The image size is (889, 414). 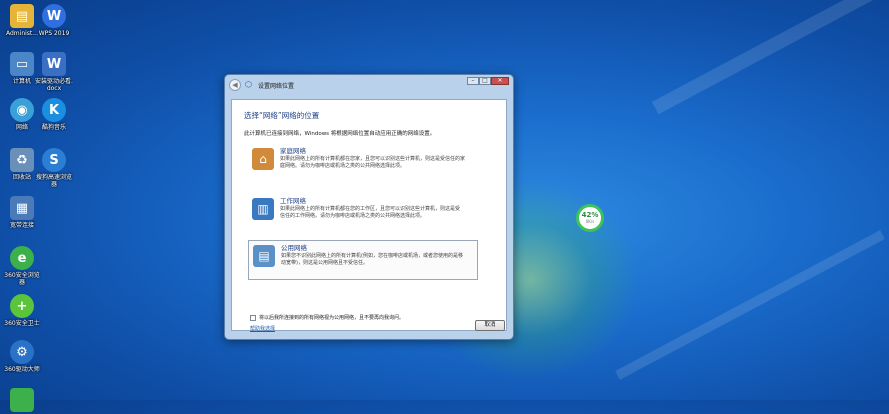 I want to click on desktop-icon-360-guard: + 360安全卫士, so click(x=22, y=310).